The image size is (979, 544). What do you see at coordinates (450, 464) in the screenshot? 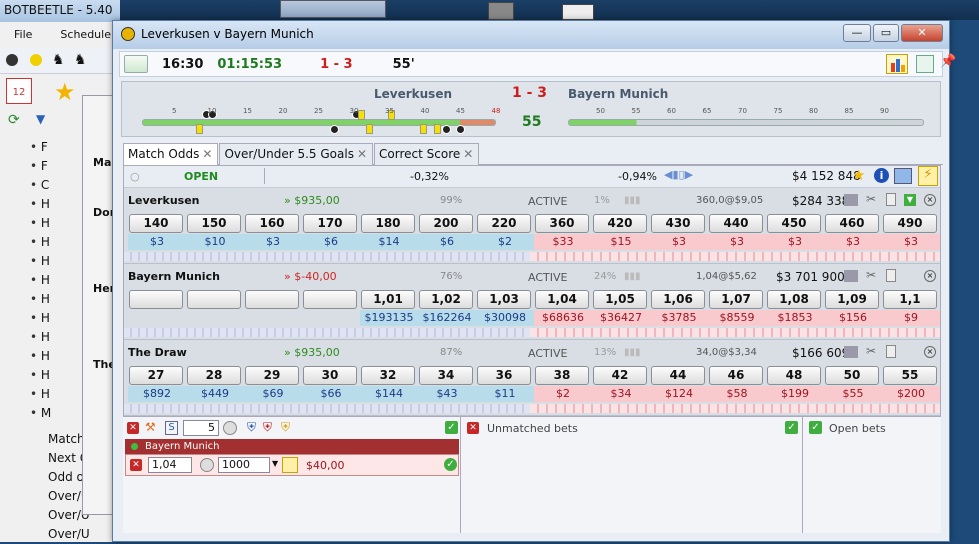
I see `place-bet-icon: ✓` at bounding box center [450, 464].